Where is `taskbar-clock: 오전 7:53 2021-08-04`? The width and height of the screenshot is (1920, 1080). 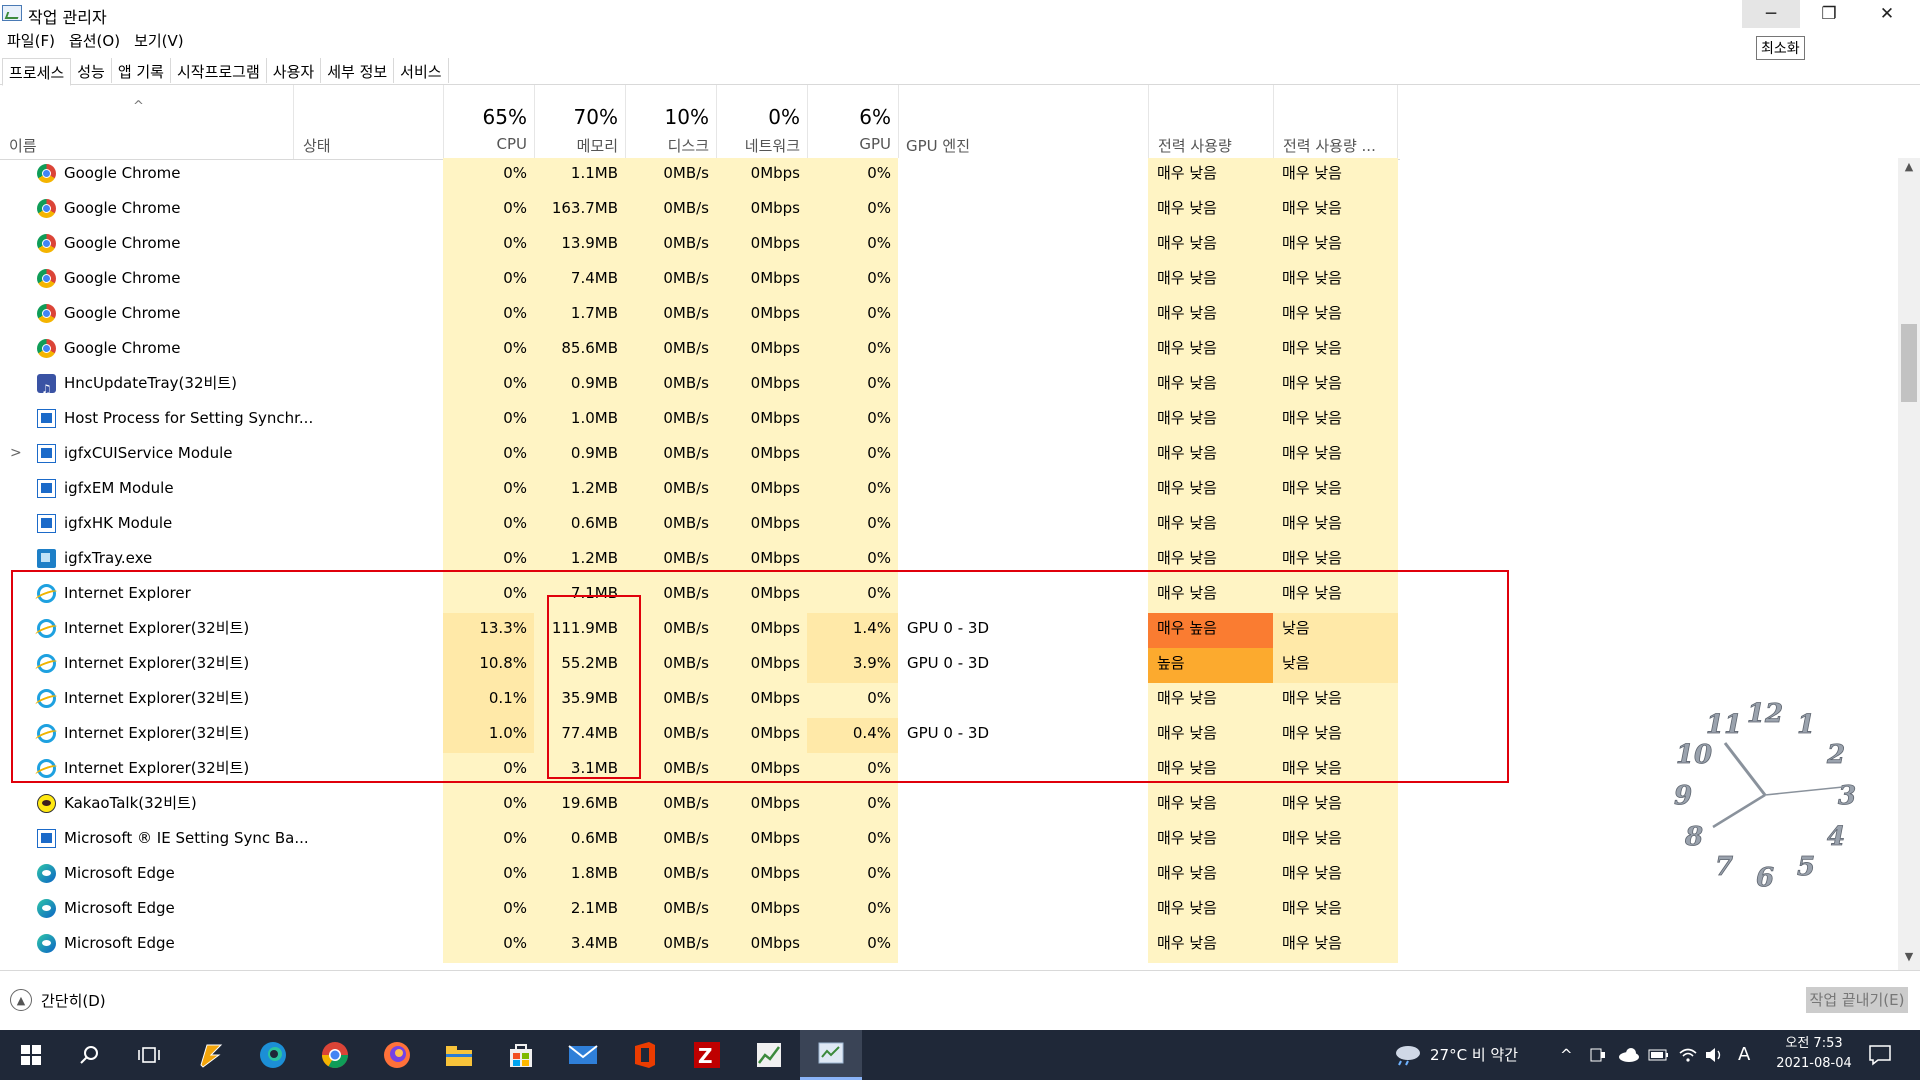
taskbar-clock: 오전 7:53 2021-08-04 is located at coordinates (1814, 1054).